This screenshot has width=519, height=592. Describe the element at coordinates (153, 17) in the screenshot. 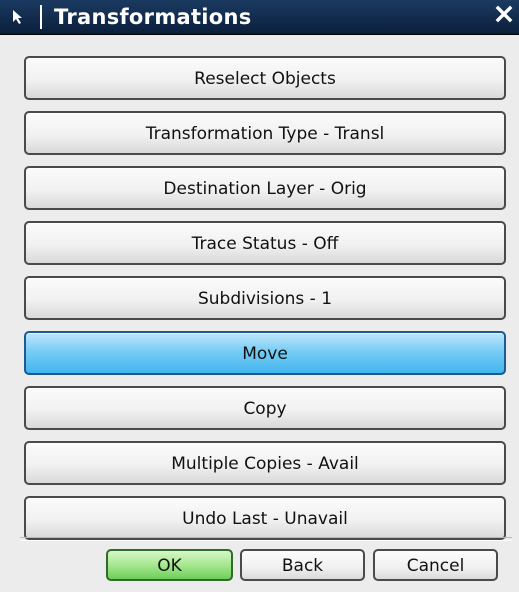

I see `dialog-title: Transformations` at that location.